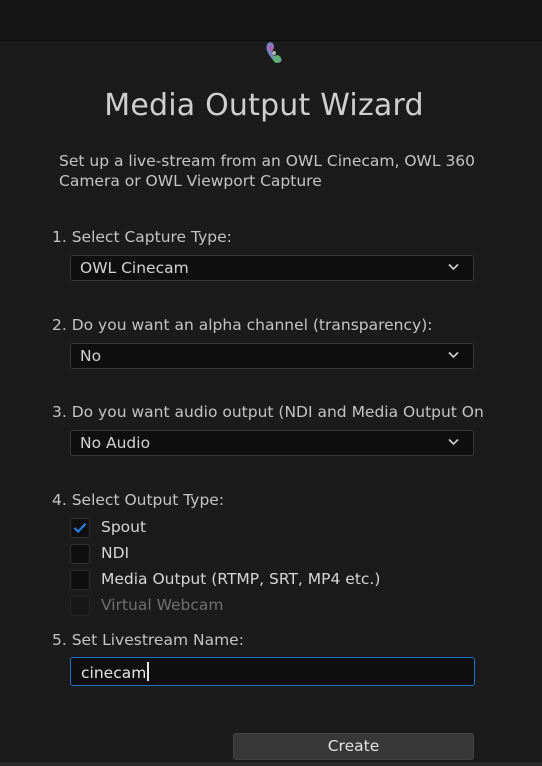  Describe the element at coordinates (148, 671) in the screenshot. I see `text-caret` at that location.